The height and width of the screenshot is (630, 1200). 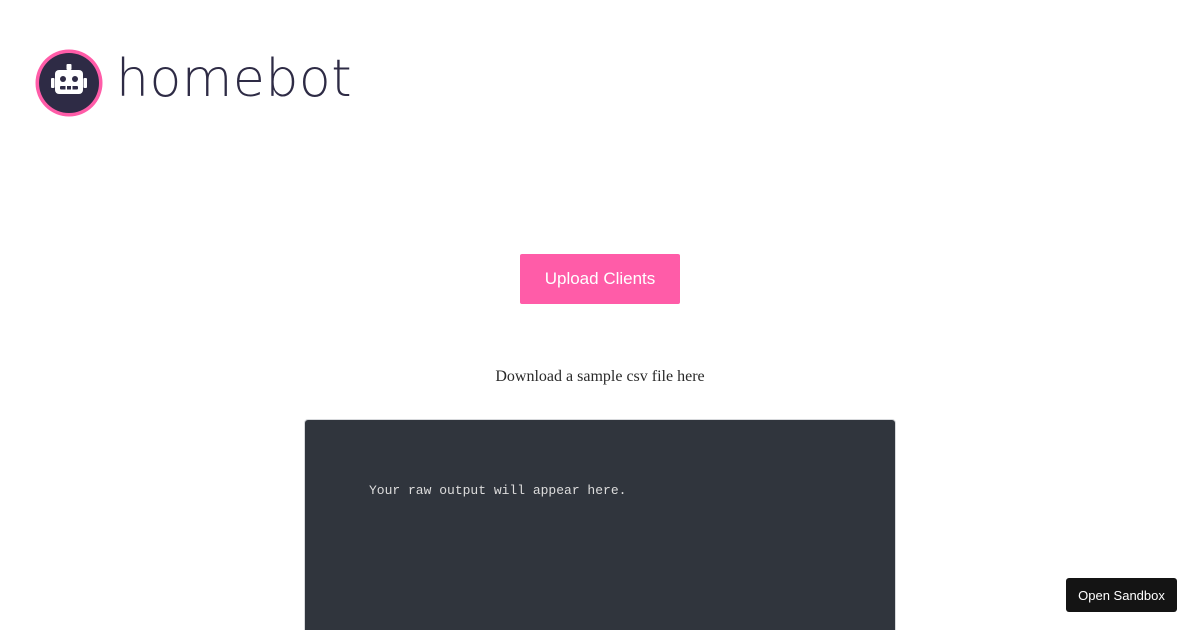 What do you see at coordinates (234, 79) in the screenshot?
I see `brand-name: homebot` at bounding box center [234, 79].